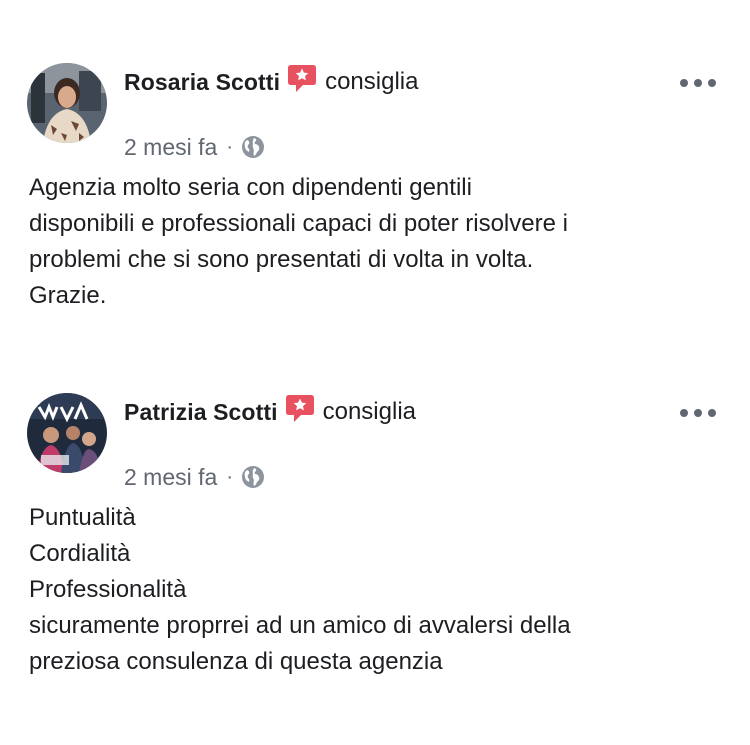 The image size is (750, 745). Describe the element at coordinates (236, 661) in the screenshot. I see `review-text-line: preziosa consulenza di questa agenzia` at that location.